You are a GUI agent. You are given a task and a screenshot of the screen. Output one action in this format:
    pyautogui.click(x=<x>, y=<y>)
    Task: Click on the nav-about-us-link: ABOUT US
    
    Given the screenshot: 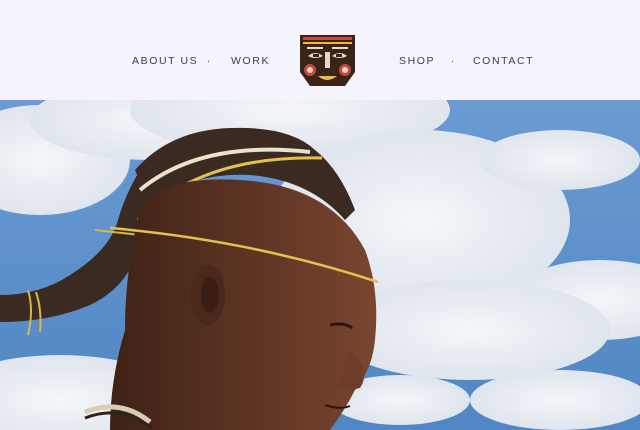 What is the action you would take?
    pyautogui.click(x=165, y=61)
    